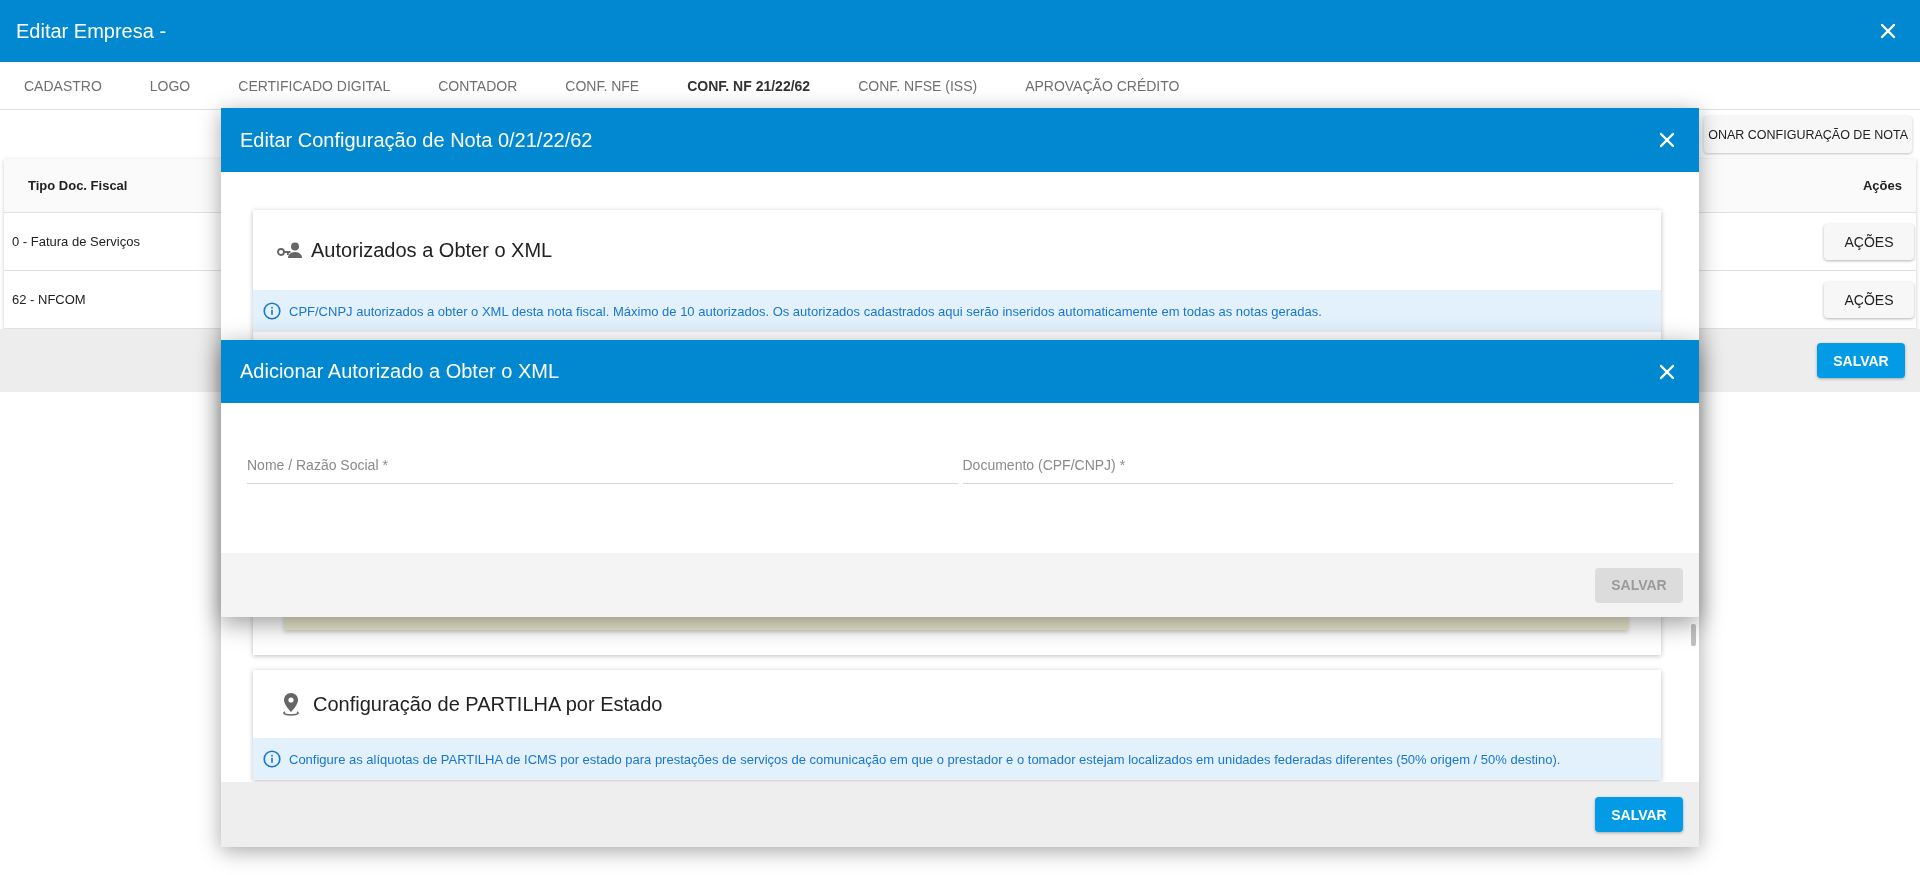 The image size is (1920, 875). Describe the element at coordinates (170, 85) in the screenshot. I see `tab: LOGO` at that location.